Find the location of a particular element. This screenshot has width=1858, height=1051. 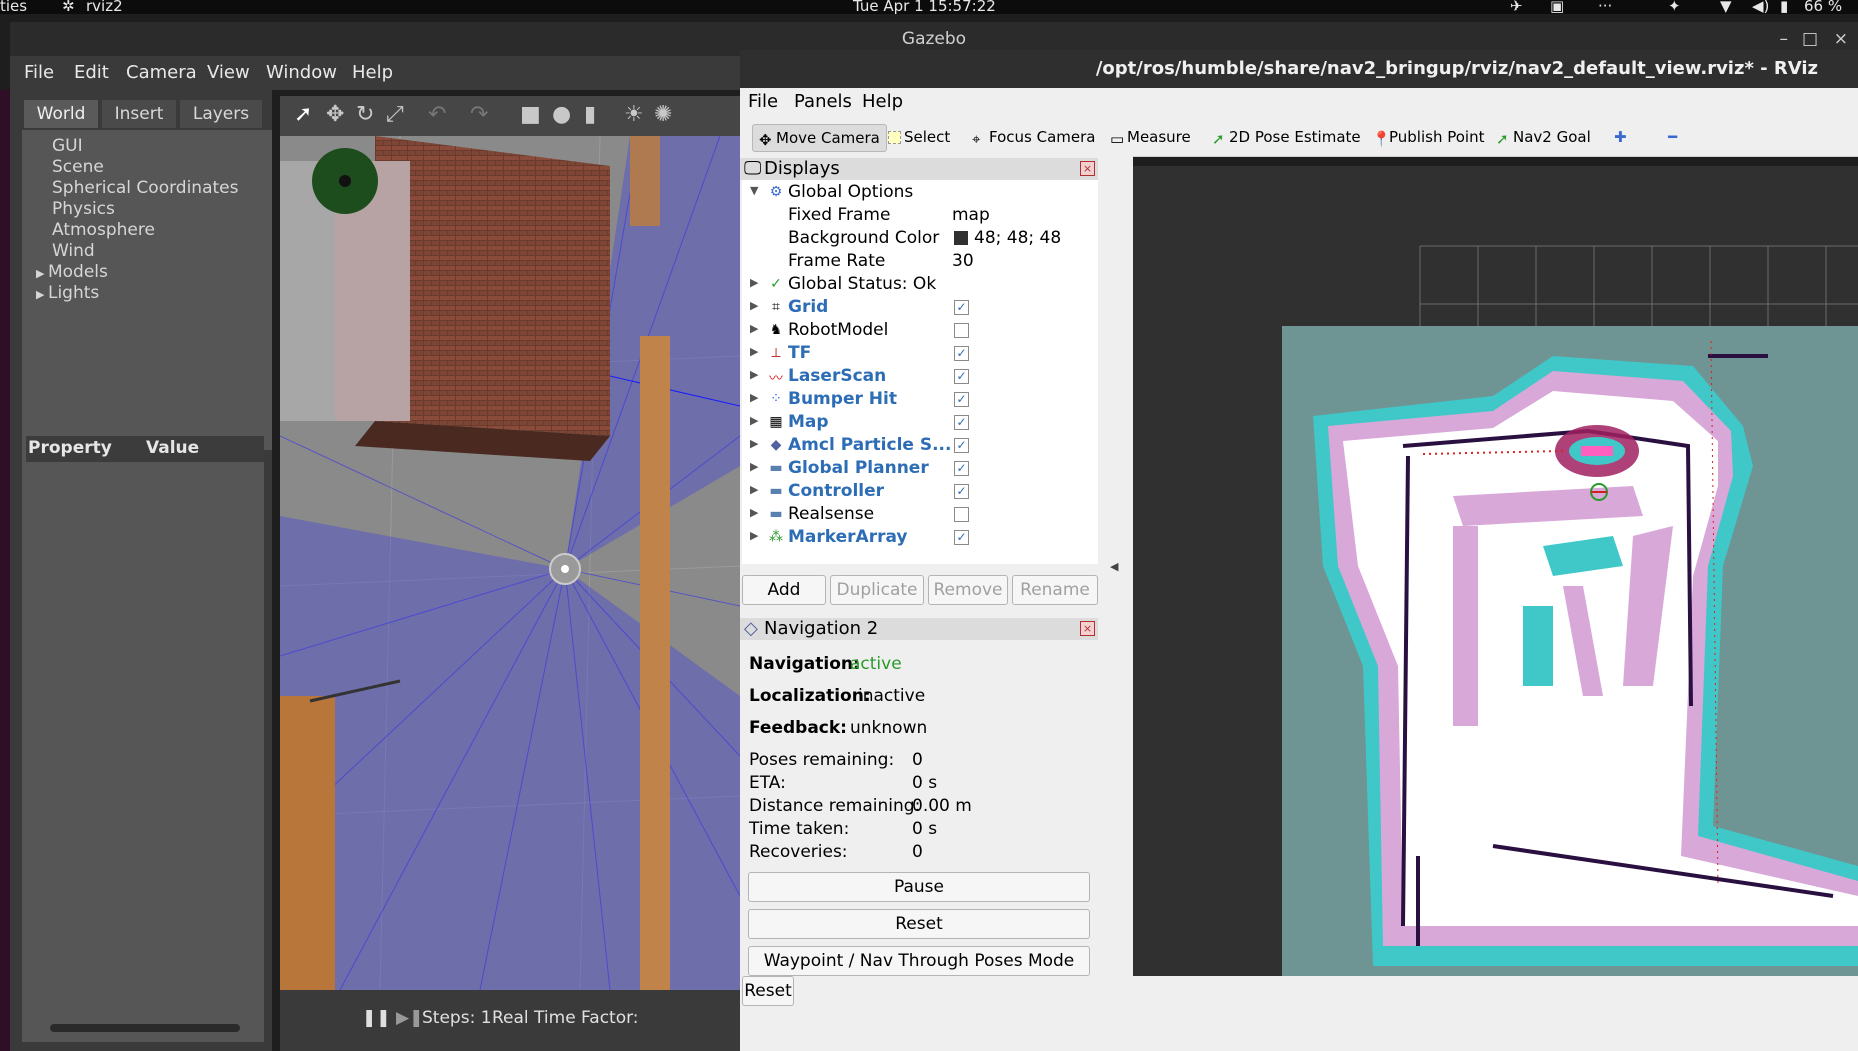

pause-button: Pause is located at coordinates (919, 887).